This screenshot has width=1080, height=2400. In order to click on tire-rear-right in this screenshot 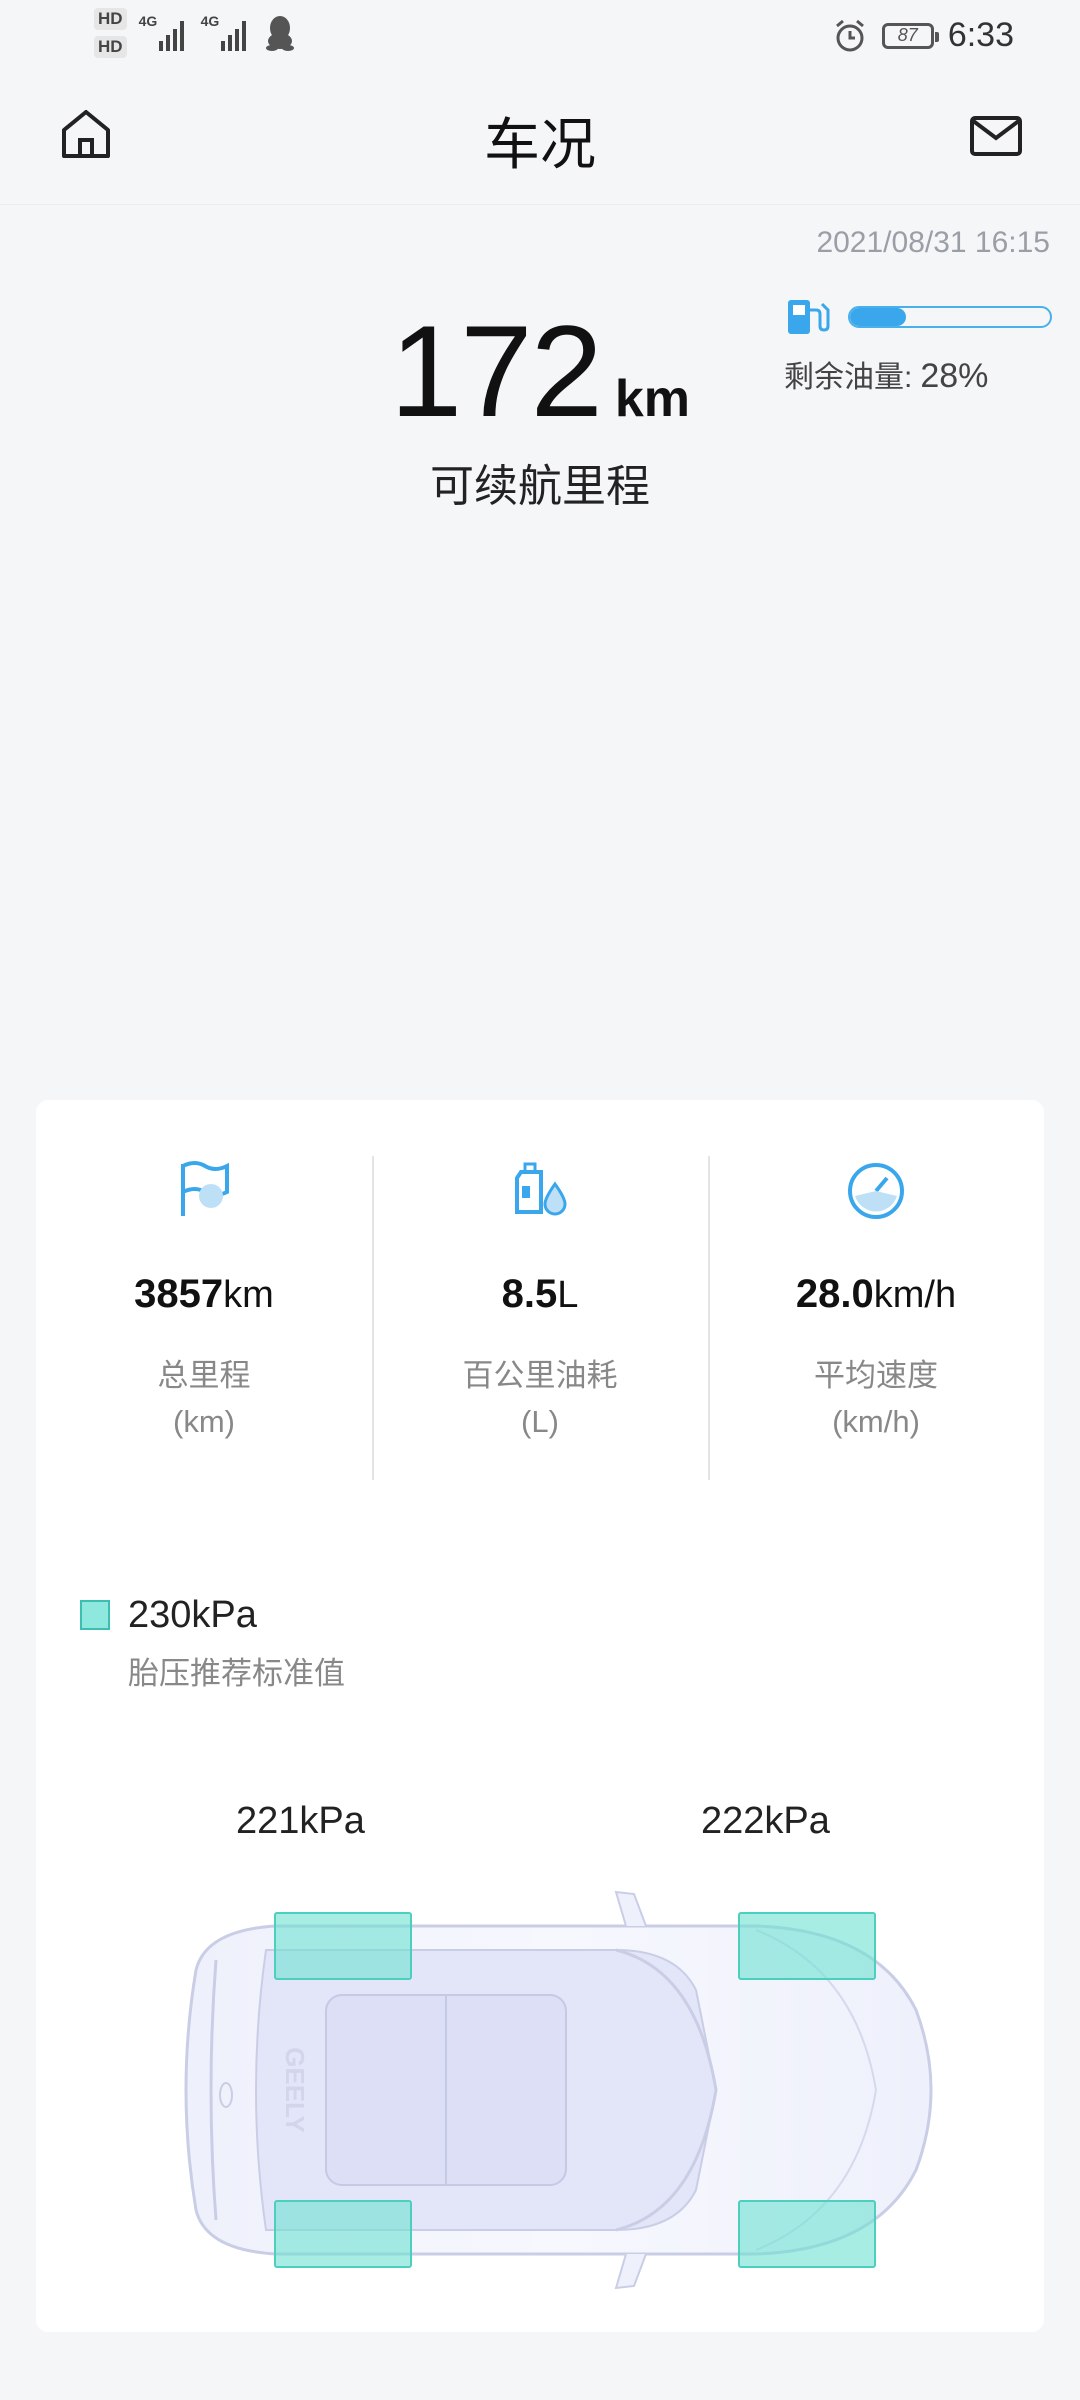, I will do `click(343, 2234)`.